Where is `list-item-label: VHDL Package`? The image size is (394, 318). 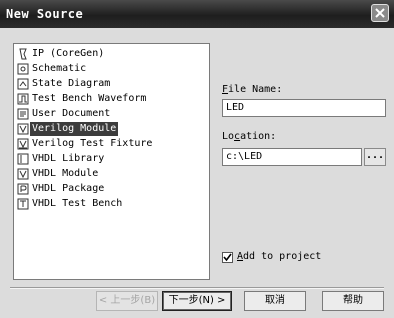
list-item-label: VHDL Package is located at coordinates (68, 188).